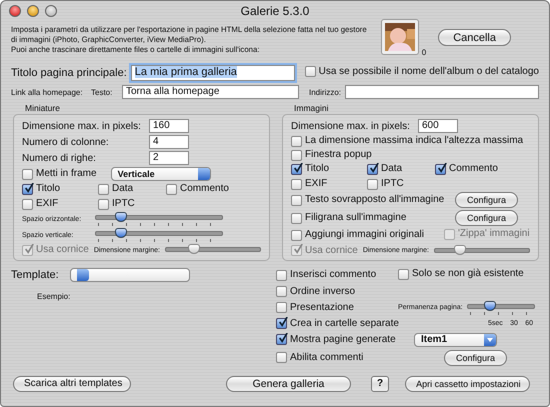 Image resolution: width=550 pixels, height=407 pixels. Describe the element at coordinates (337, 292) in the screenshot. I see `checkbox: Ordine inverso` at that location.